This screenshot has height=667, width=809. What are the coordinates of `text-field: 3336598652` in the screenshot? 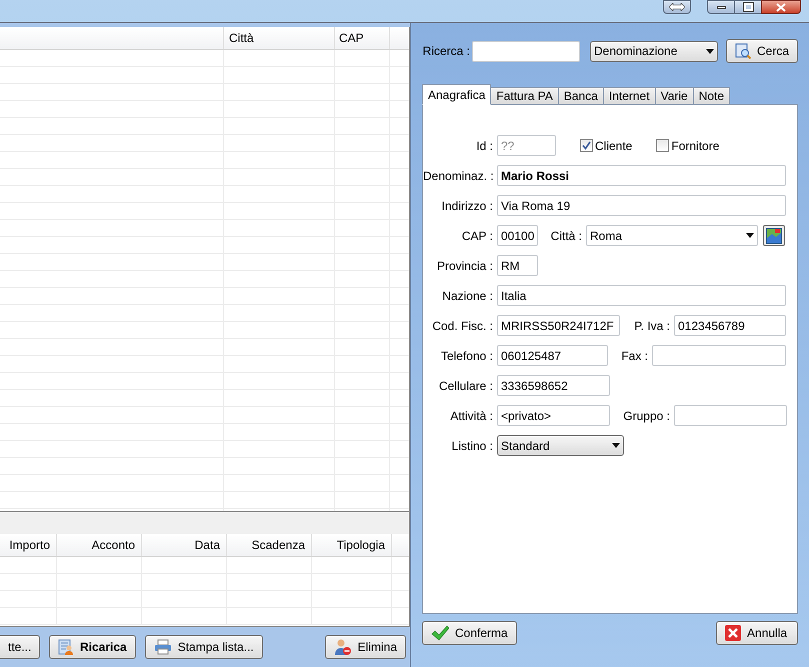 It's located at (553, 385).